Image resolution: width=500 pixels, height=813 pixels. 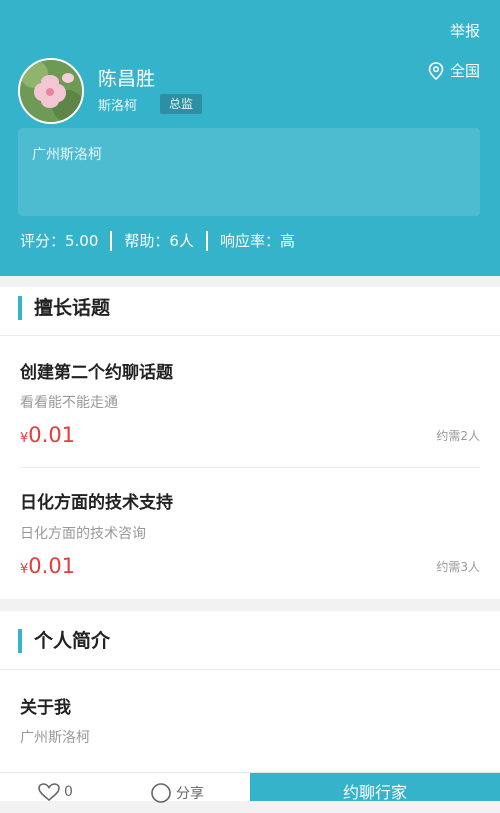 I want to click on like-button: 0, so click(x=55, y=792).